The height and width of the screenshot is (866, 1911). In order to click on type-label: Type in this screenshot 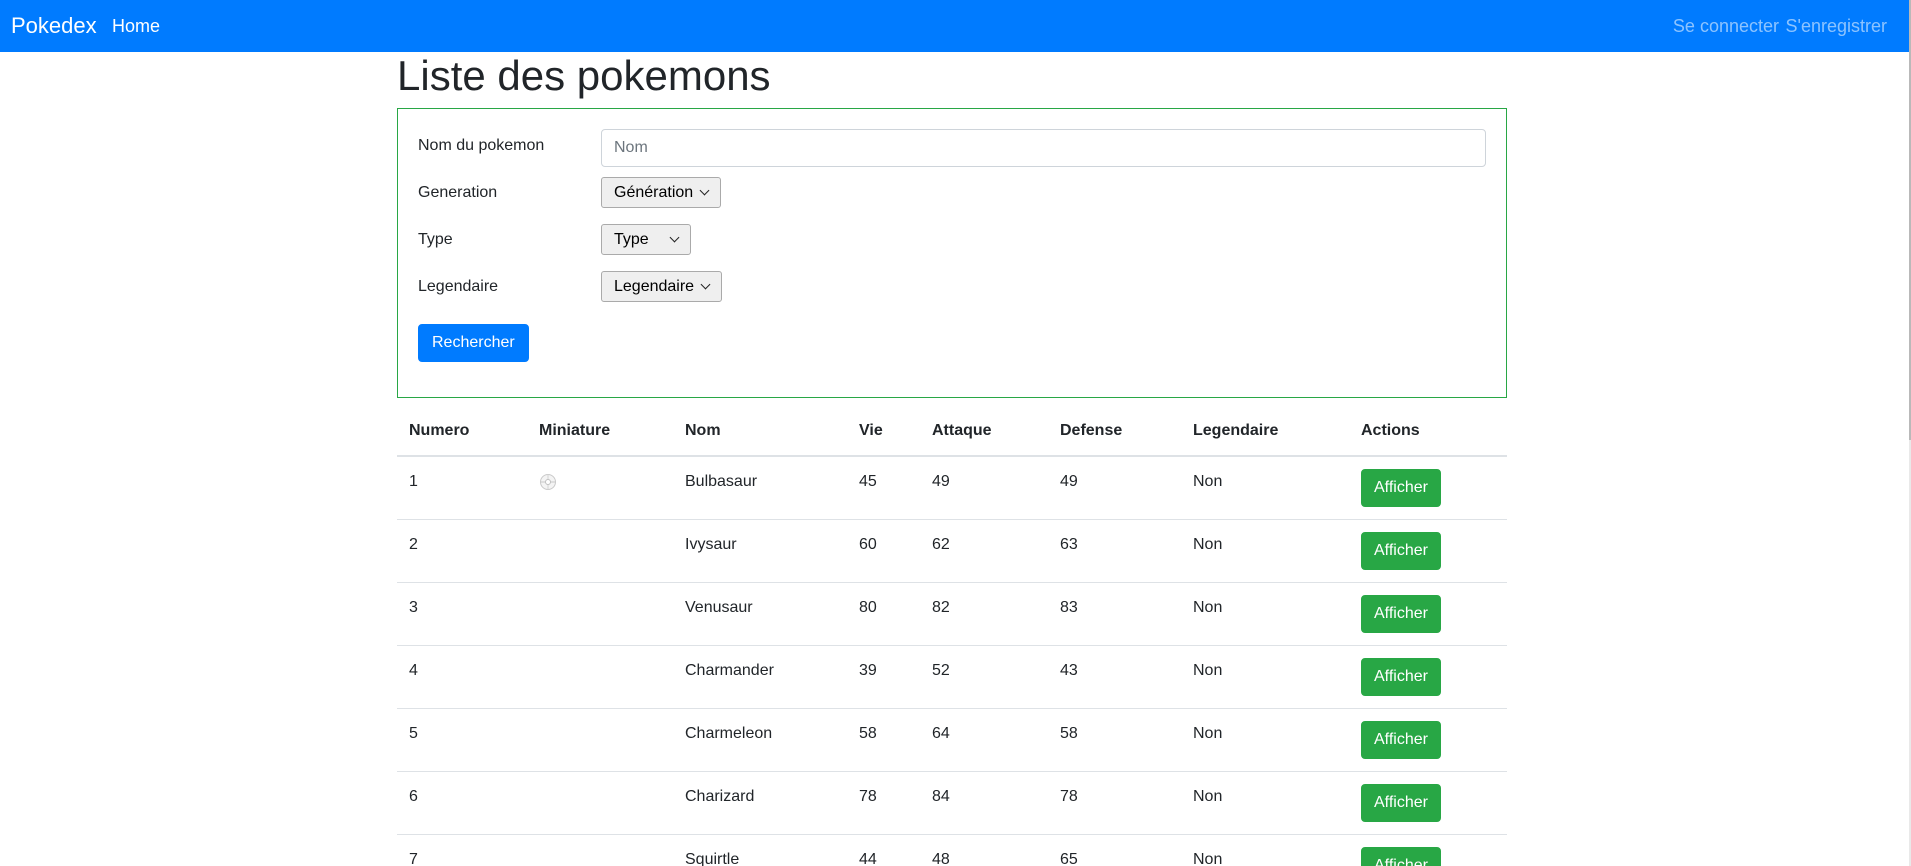, I will do `click(435, 239)`.